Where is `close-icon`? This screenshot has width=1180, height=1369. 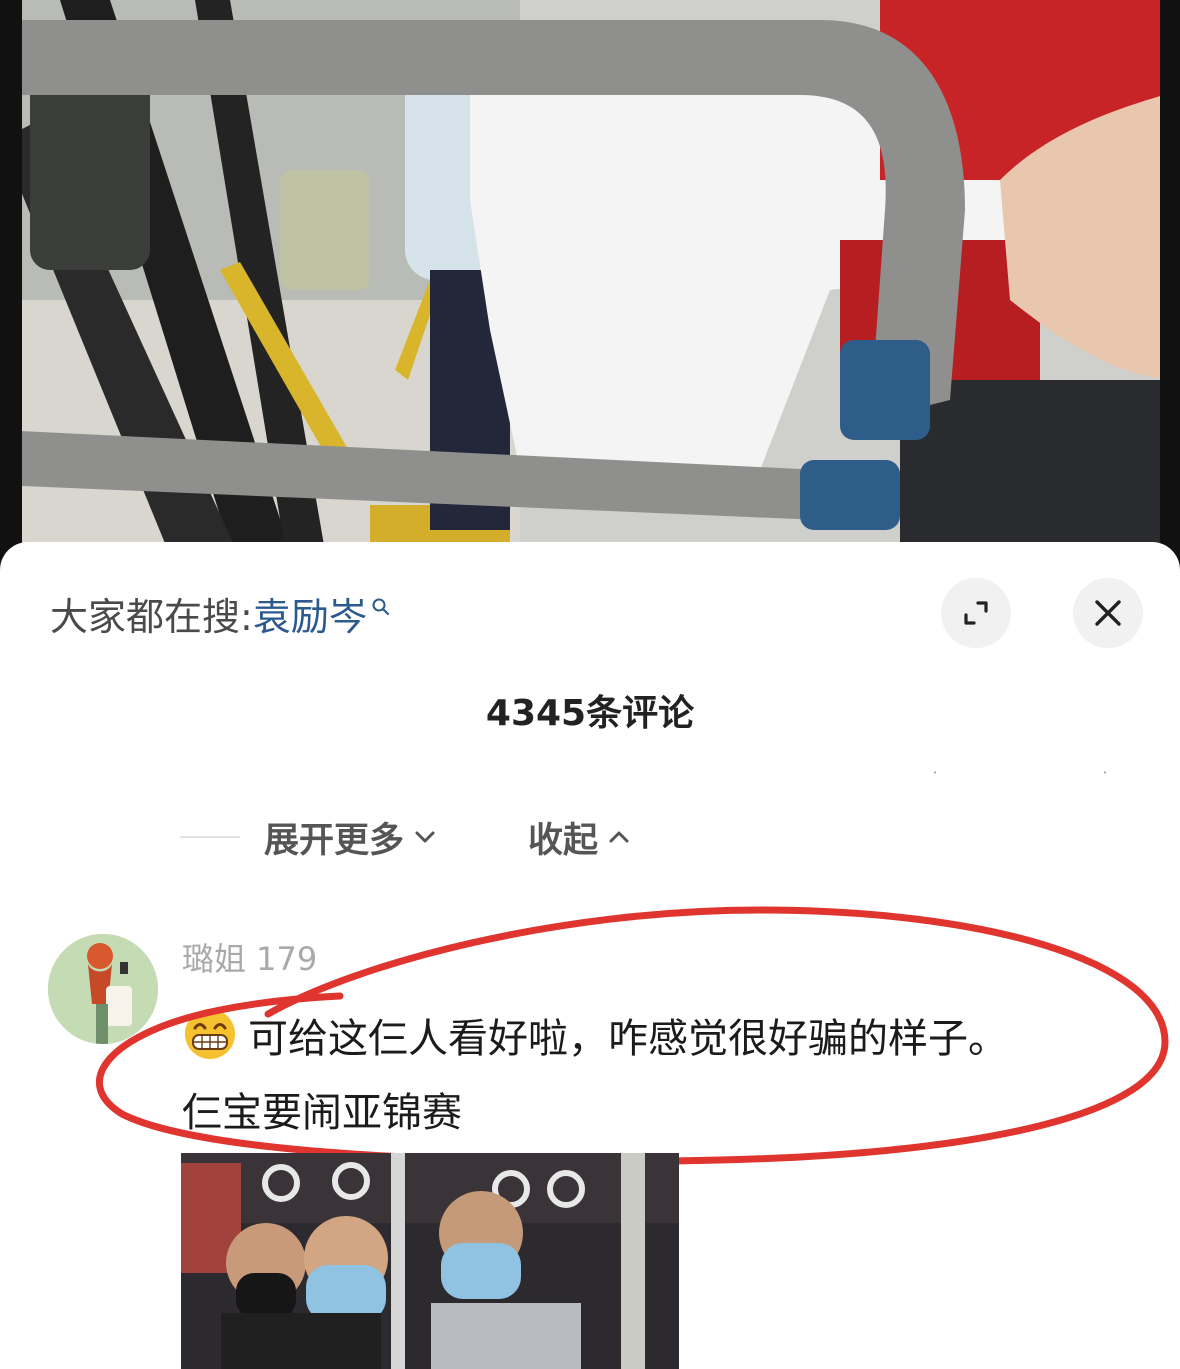 close-icon is located at coordinates (1108, 613).